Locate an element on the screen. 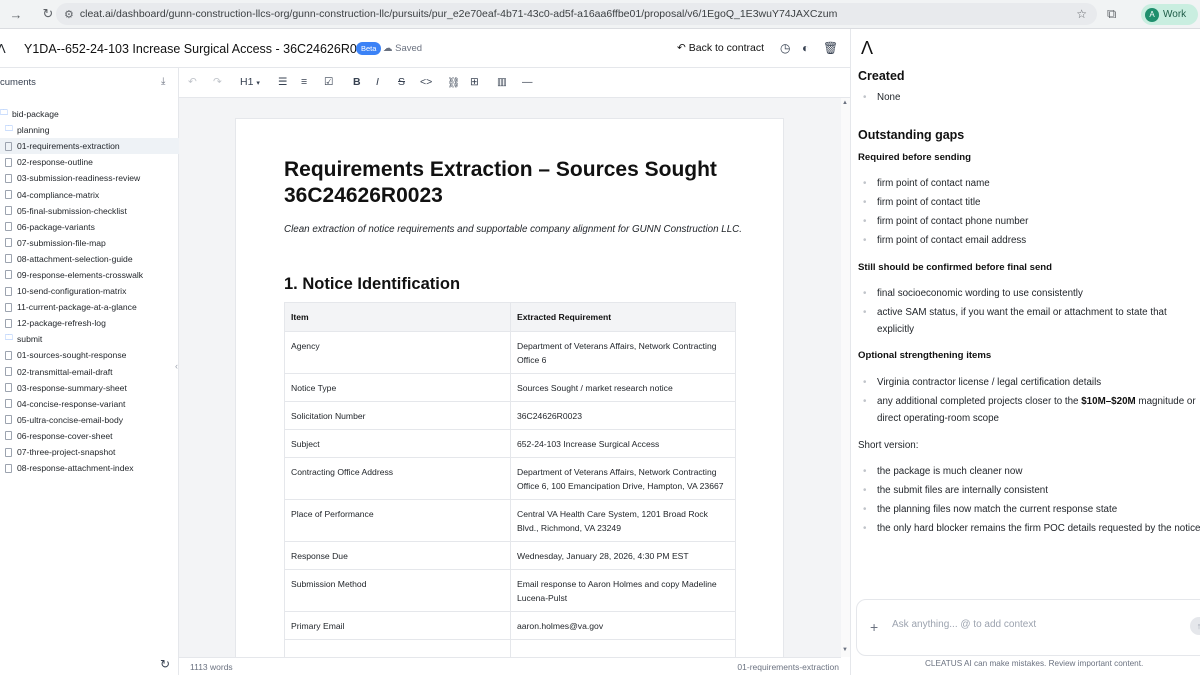  history-icon: ◷ is located at coordinates (785, 48).